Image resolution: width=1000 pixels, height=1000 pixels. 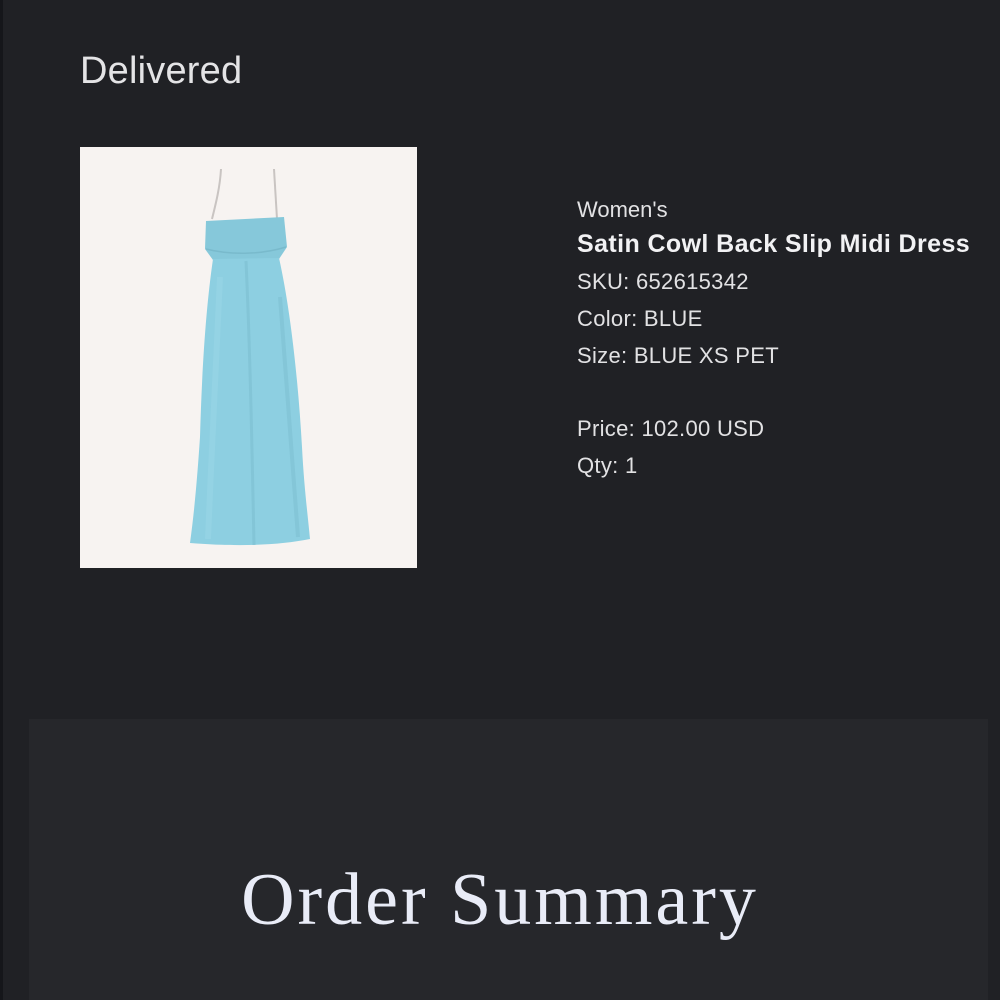 What do you see at coordinates (1, 500) in the screenshot?
I see `left-edge-divider` at bounding box center [1, 500].